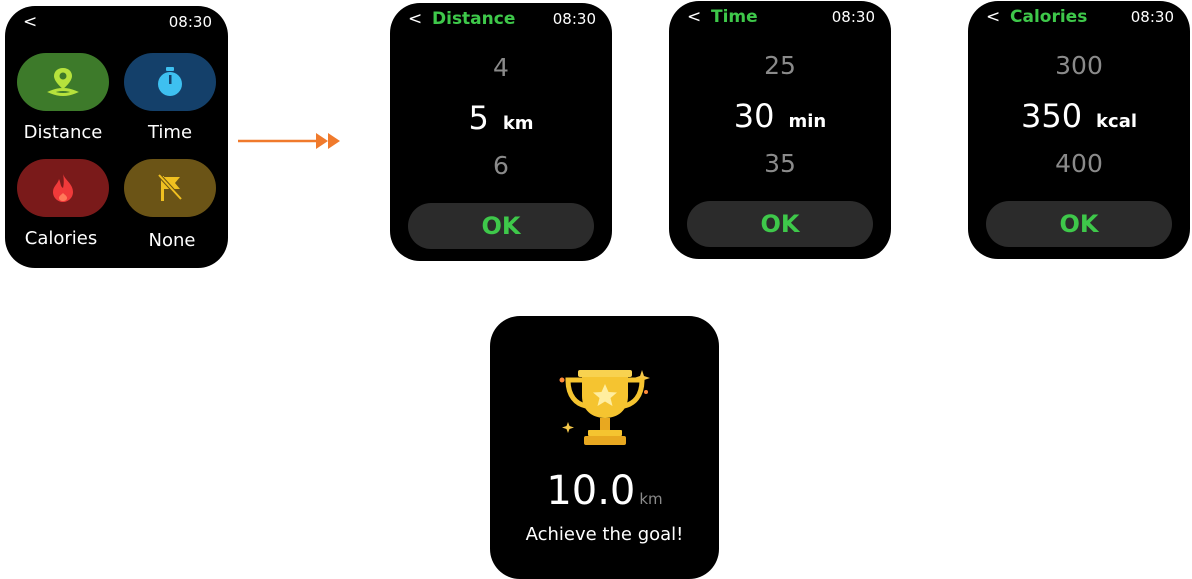  I want to click on stopwatch-icon, so click(170, 81).